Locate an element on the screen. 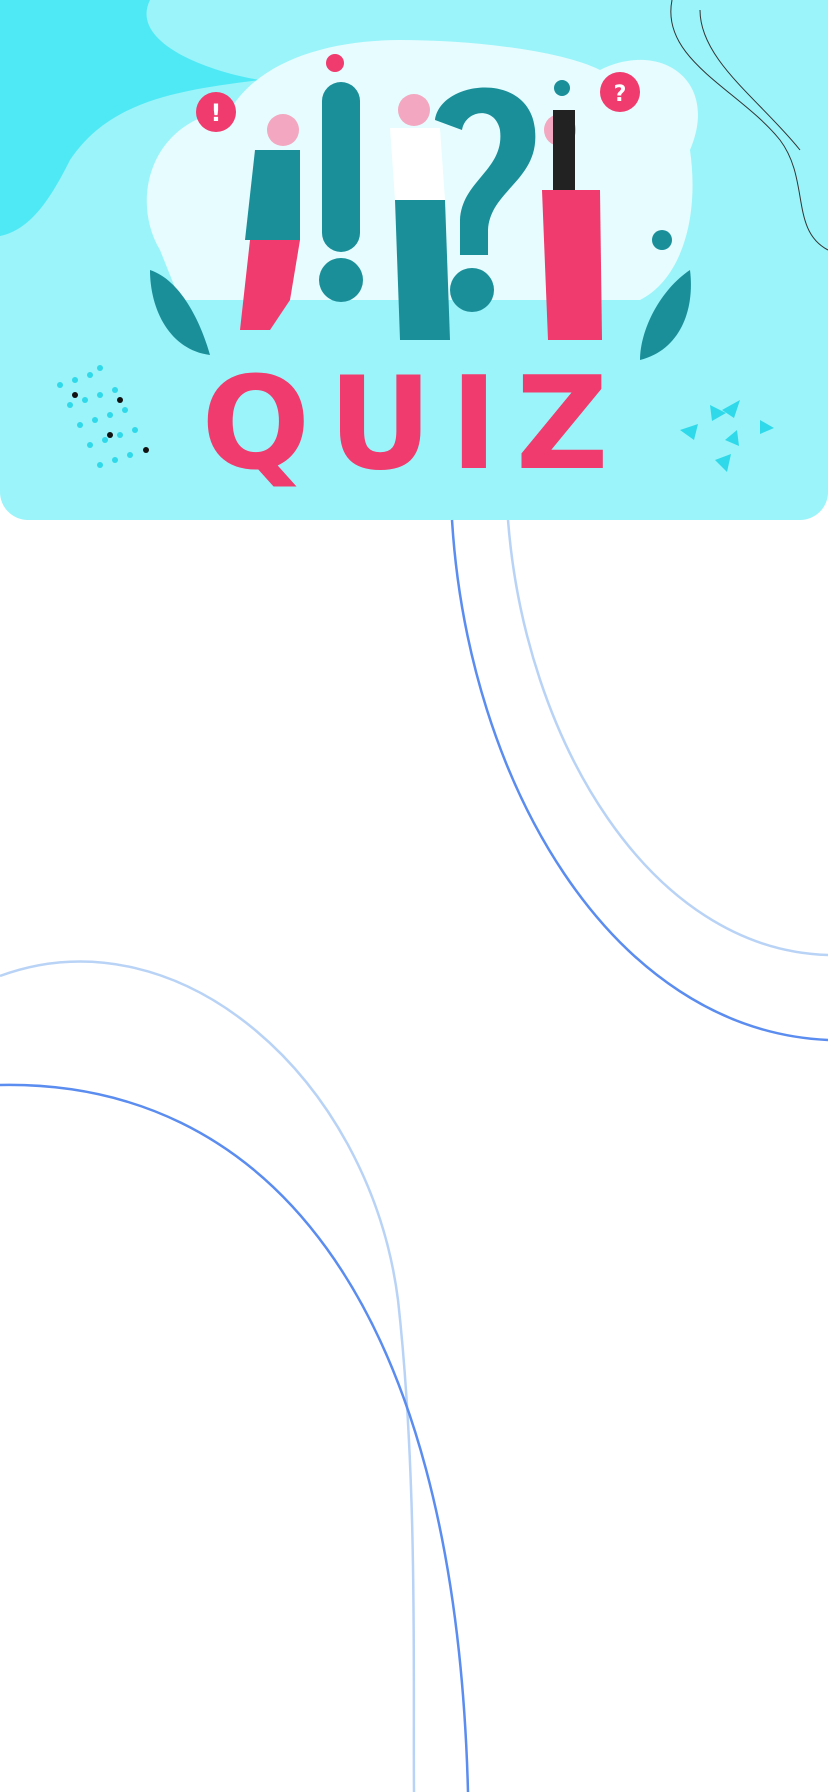 This screenshot has width=828, height=1792. svg-text: QUIZ is located at coordinates (413, 424).